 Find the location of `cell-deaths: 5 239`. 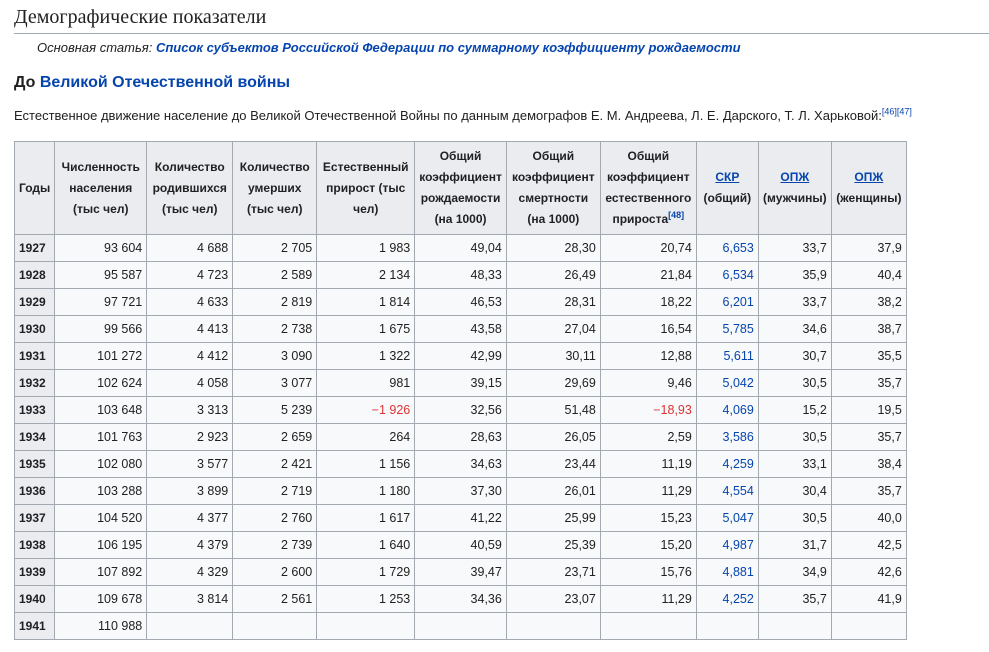

cell-deaths: 5 239 is located at coordinates (275, 410).